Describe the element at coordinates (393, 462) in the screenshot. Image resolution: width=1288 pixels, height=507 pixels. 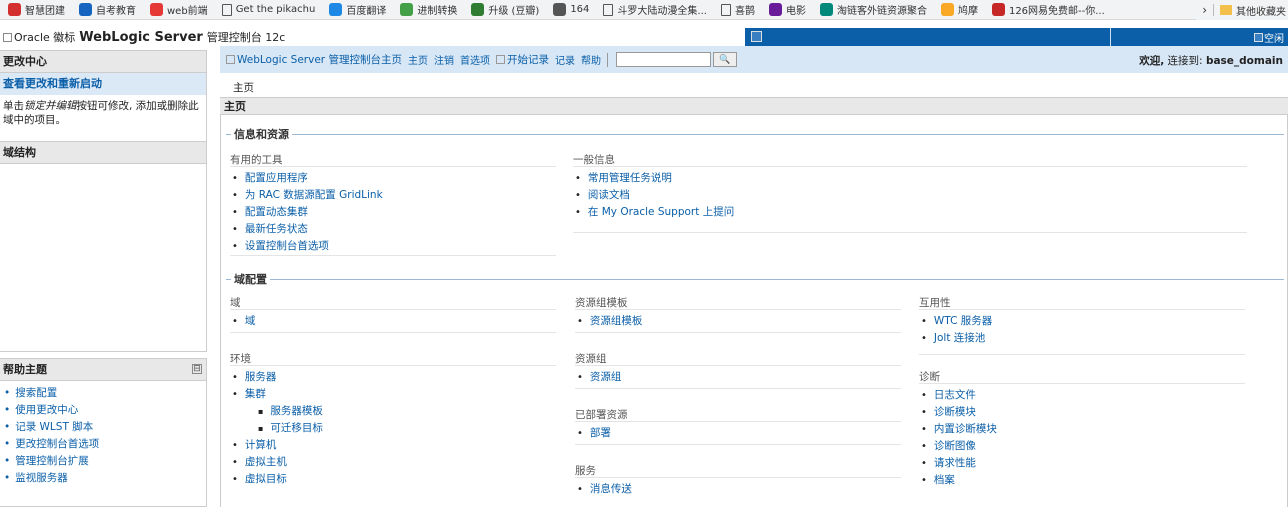
I see `nav-link: 虚拟主机` at that location.